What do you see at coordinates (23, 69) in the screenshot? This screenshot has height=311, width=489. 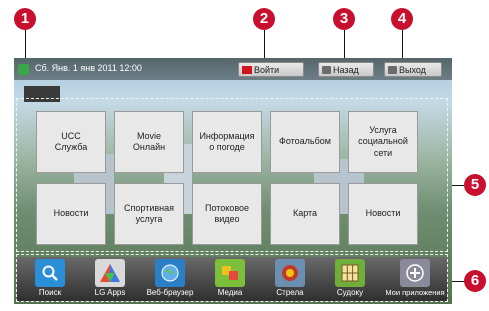 I see `input-source-icon` at bounding box center [23, 69].